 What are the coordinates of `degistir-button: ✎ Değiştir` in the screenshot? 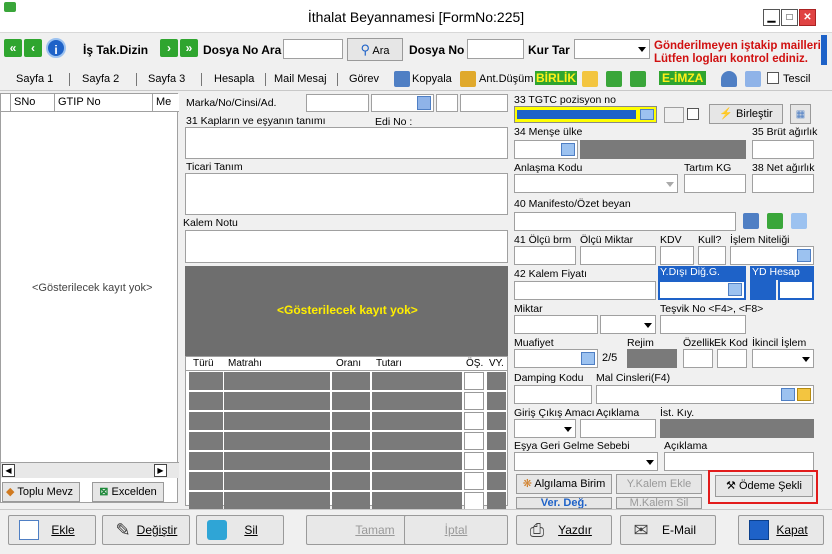 It's located at (146, 530).